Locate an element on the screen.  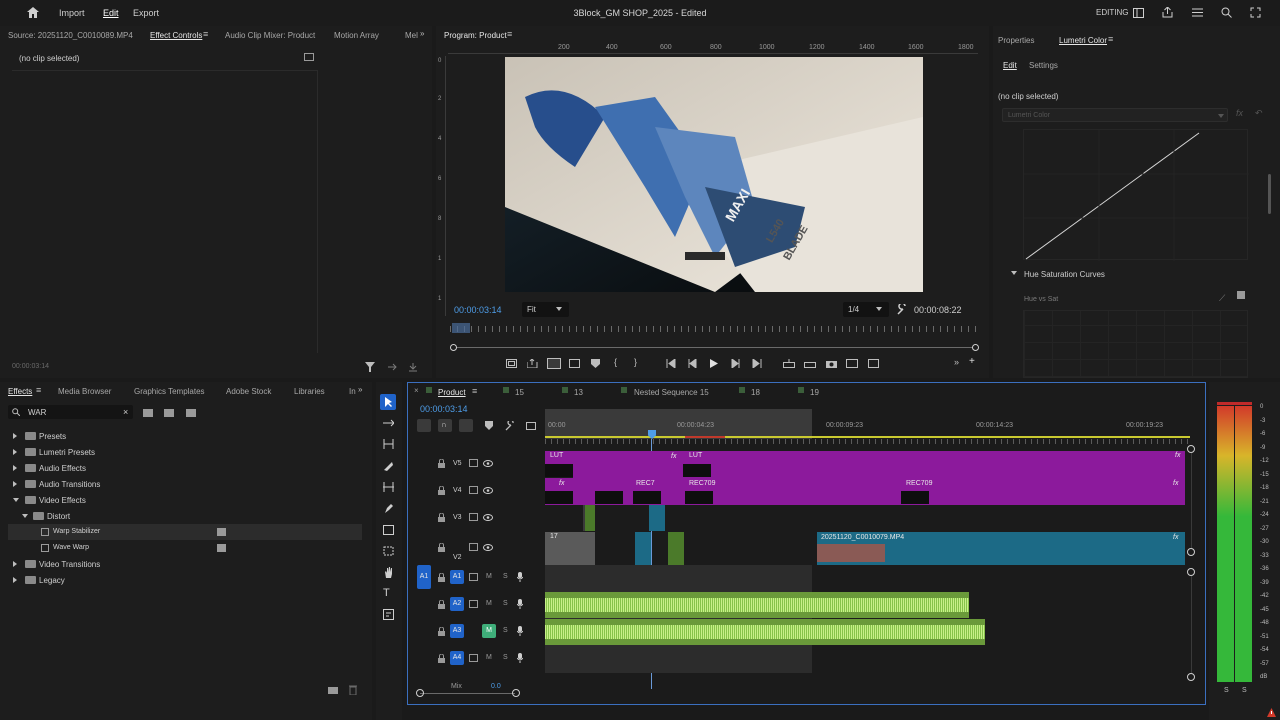
pen-icon is located at coordinates (388, 508).